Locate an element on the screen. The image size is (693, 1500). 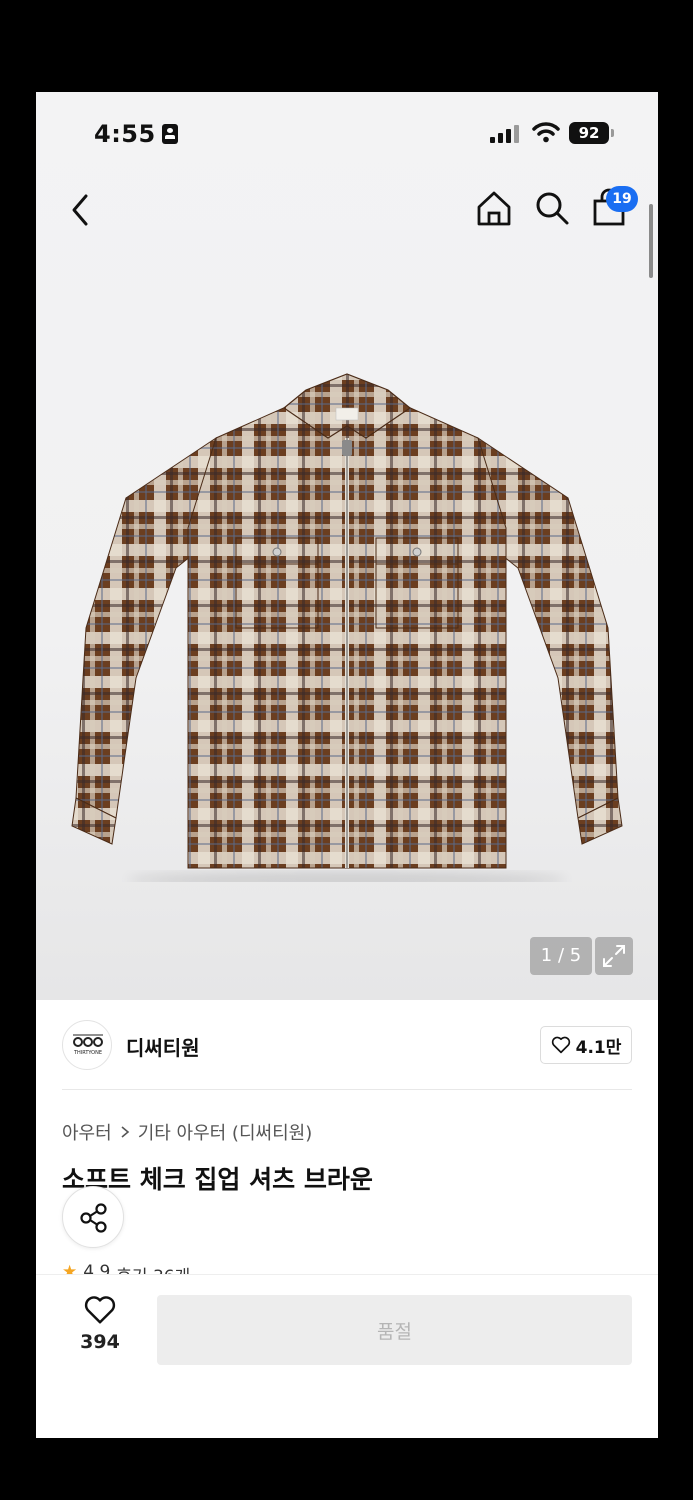
search-icon is located at coordinates (552, 208).